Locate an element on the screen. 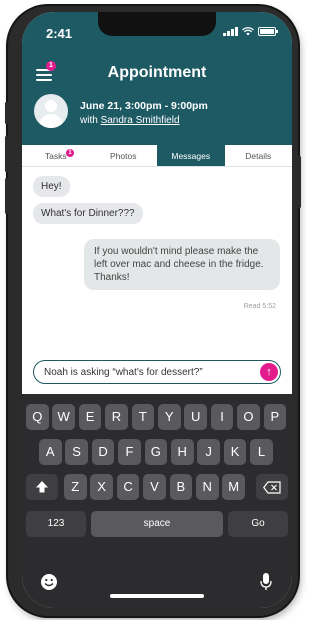  page-title: Appointment is located at coordinates (157, 72).